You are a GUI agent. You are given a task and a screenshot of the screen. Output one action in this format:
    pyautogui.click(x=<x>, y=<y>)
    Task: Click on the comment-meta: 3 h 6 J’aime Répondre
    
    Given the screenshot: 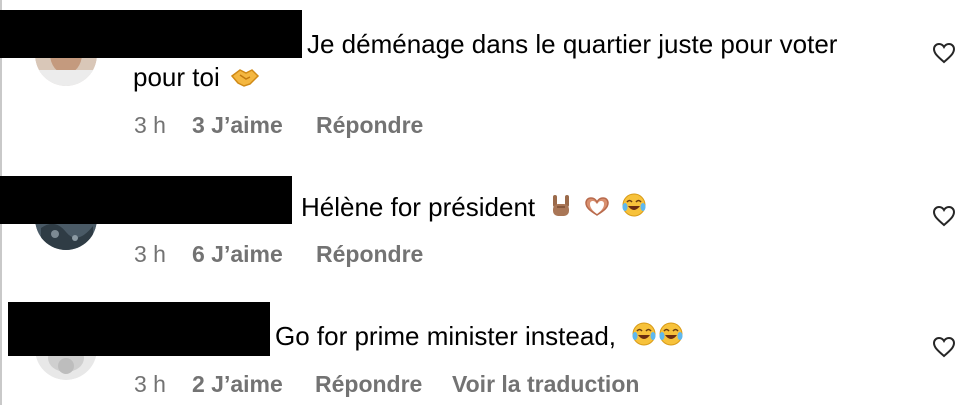 What is the action you would take?
    pyautogui.click(x=334, y=254)
    